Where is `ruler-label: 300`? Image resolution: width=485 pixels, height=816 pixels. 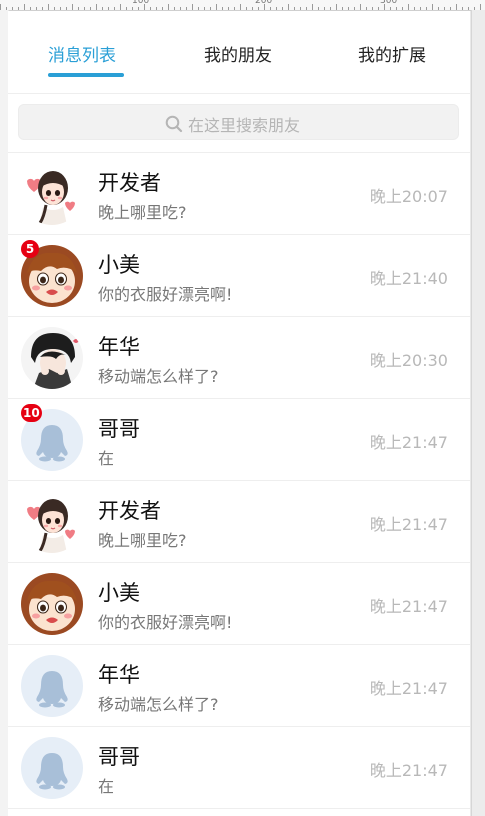 ruler-label: 300 is located at coordinates (389, 3).